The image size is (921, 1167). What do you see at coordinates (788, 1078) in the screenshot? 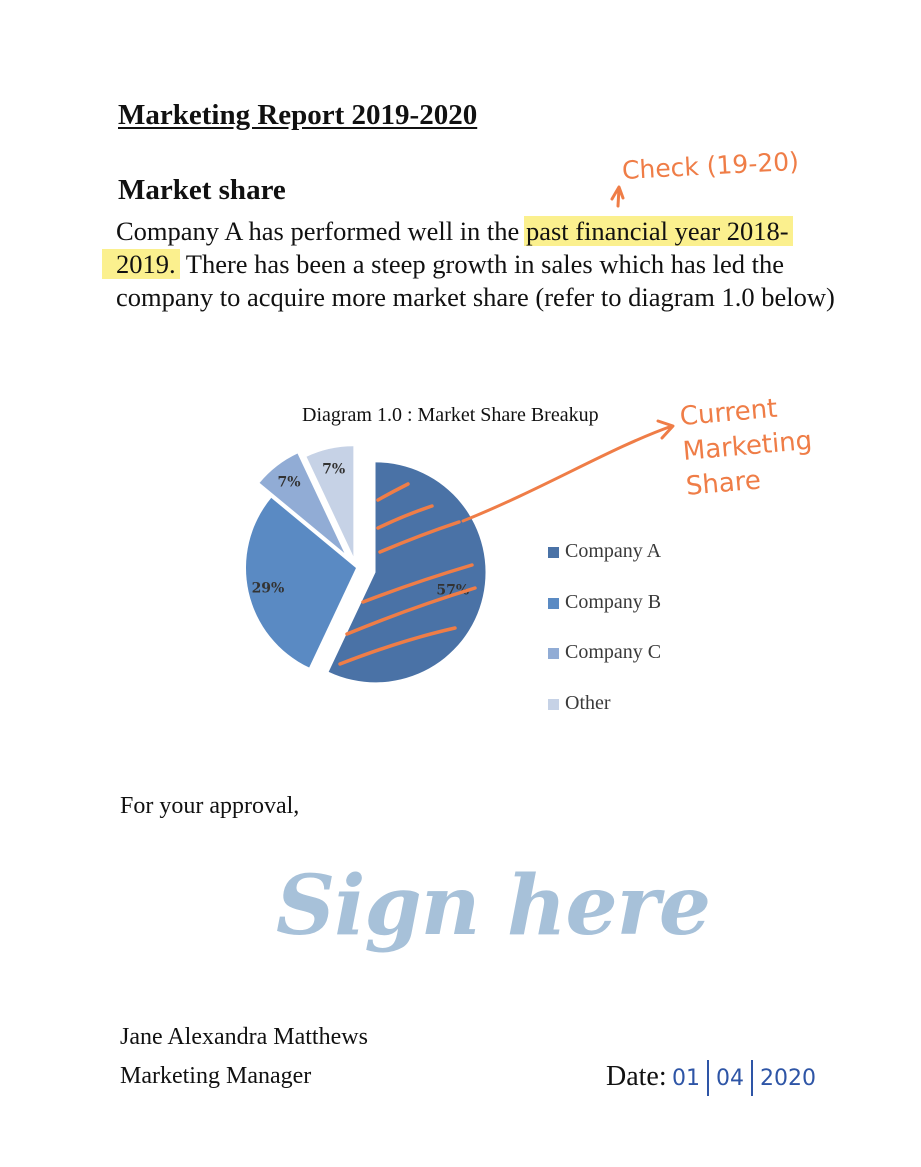
I see `date-year: 2020` at bounding box center [788, 1078].